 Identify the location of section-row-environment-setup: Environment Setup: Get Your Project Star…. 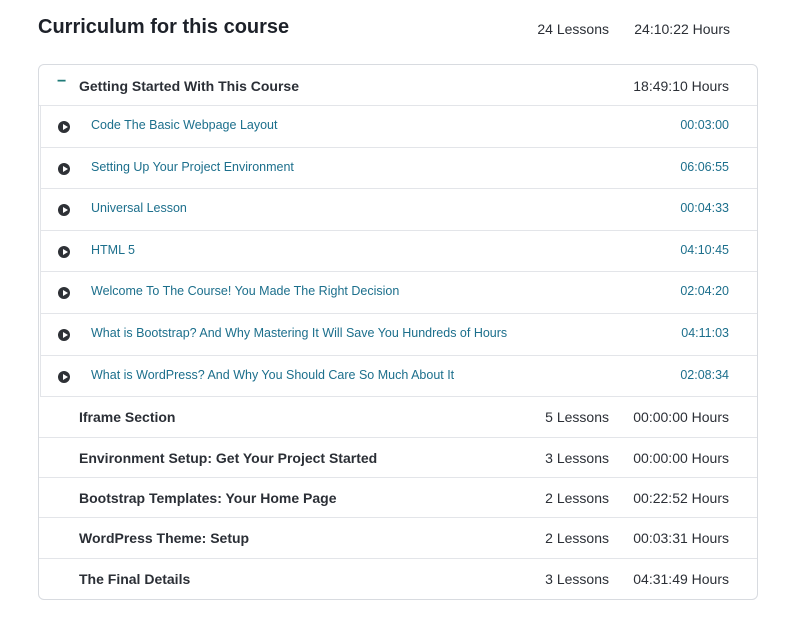
(398, 458).